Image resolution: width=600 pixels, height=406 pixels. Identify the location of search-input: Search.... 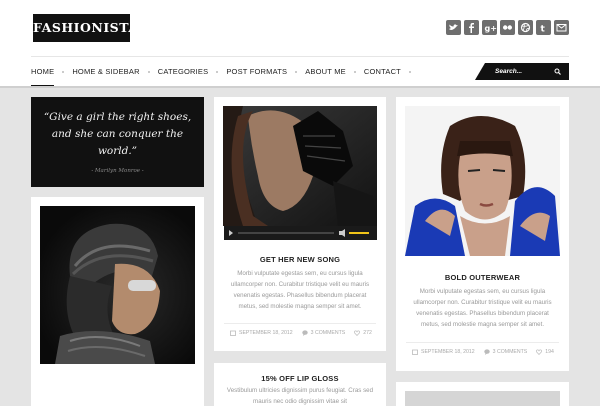
(522, 71).